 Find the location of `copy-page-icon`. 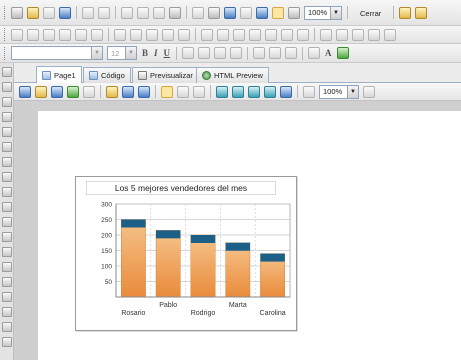

copy-page-icon is located at coordinates (112, 91).